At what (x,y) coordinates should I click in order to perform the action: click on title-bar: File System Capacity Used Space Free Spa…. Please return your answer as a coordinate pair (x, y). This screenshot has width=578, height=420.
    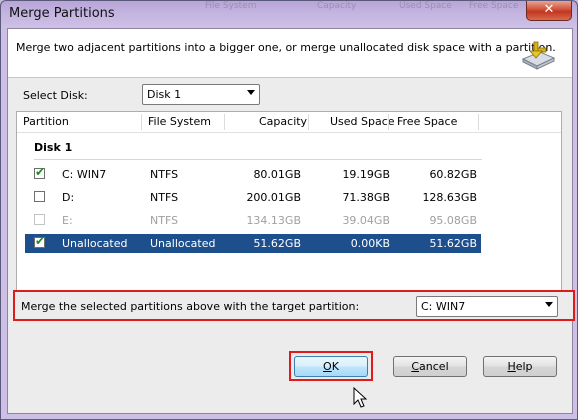
    Looking at the image, I should click on (289, 14).